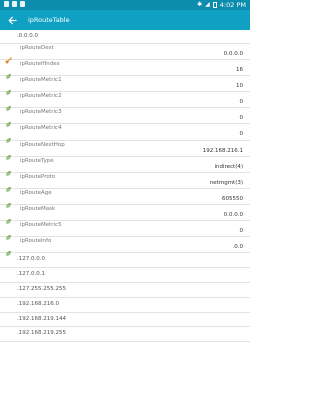  I want to click on attribute-name: ipRouteProto, so click(38, 176).